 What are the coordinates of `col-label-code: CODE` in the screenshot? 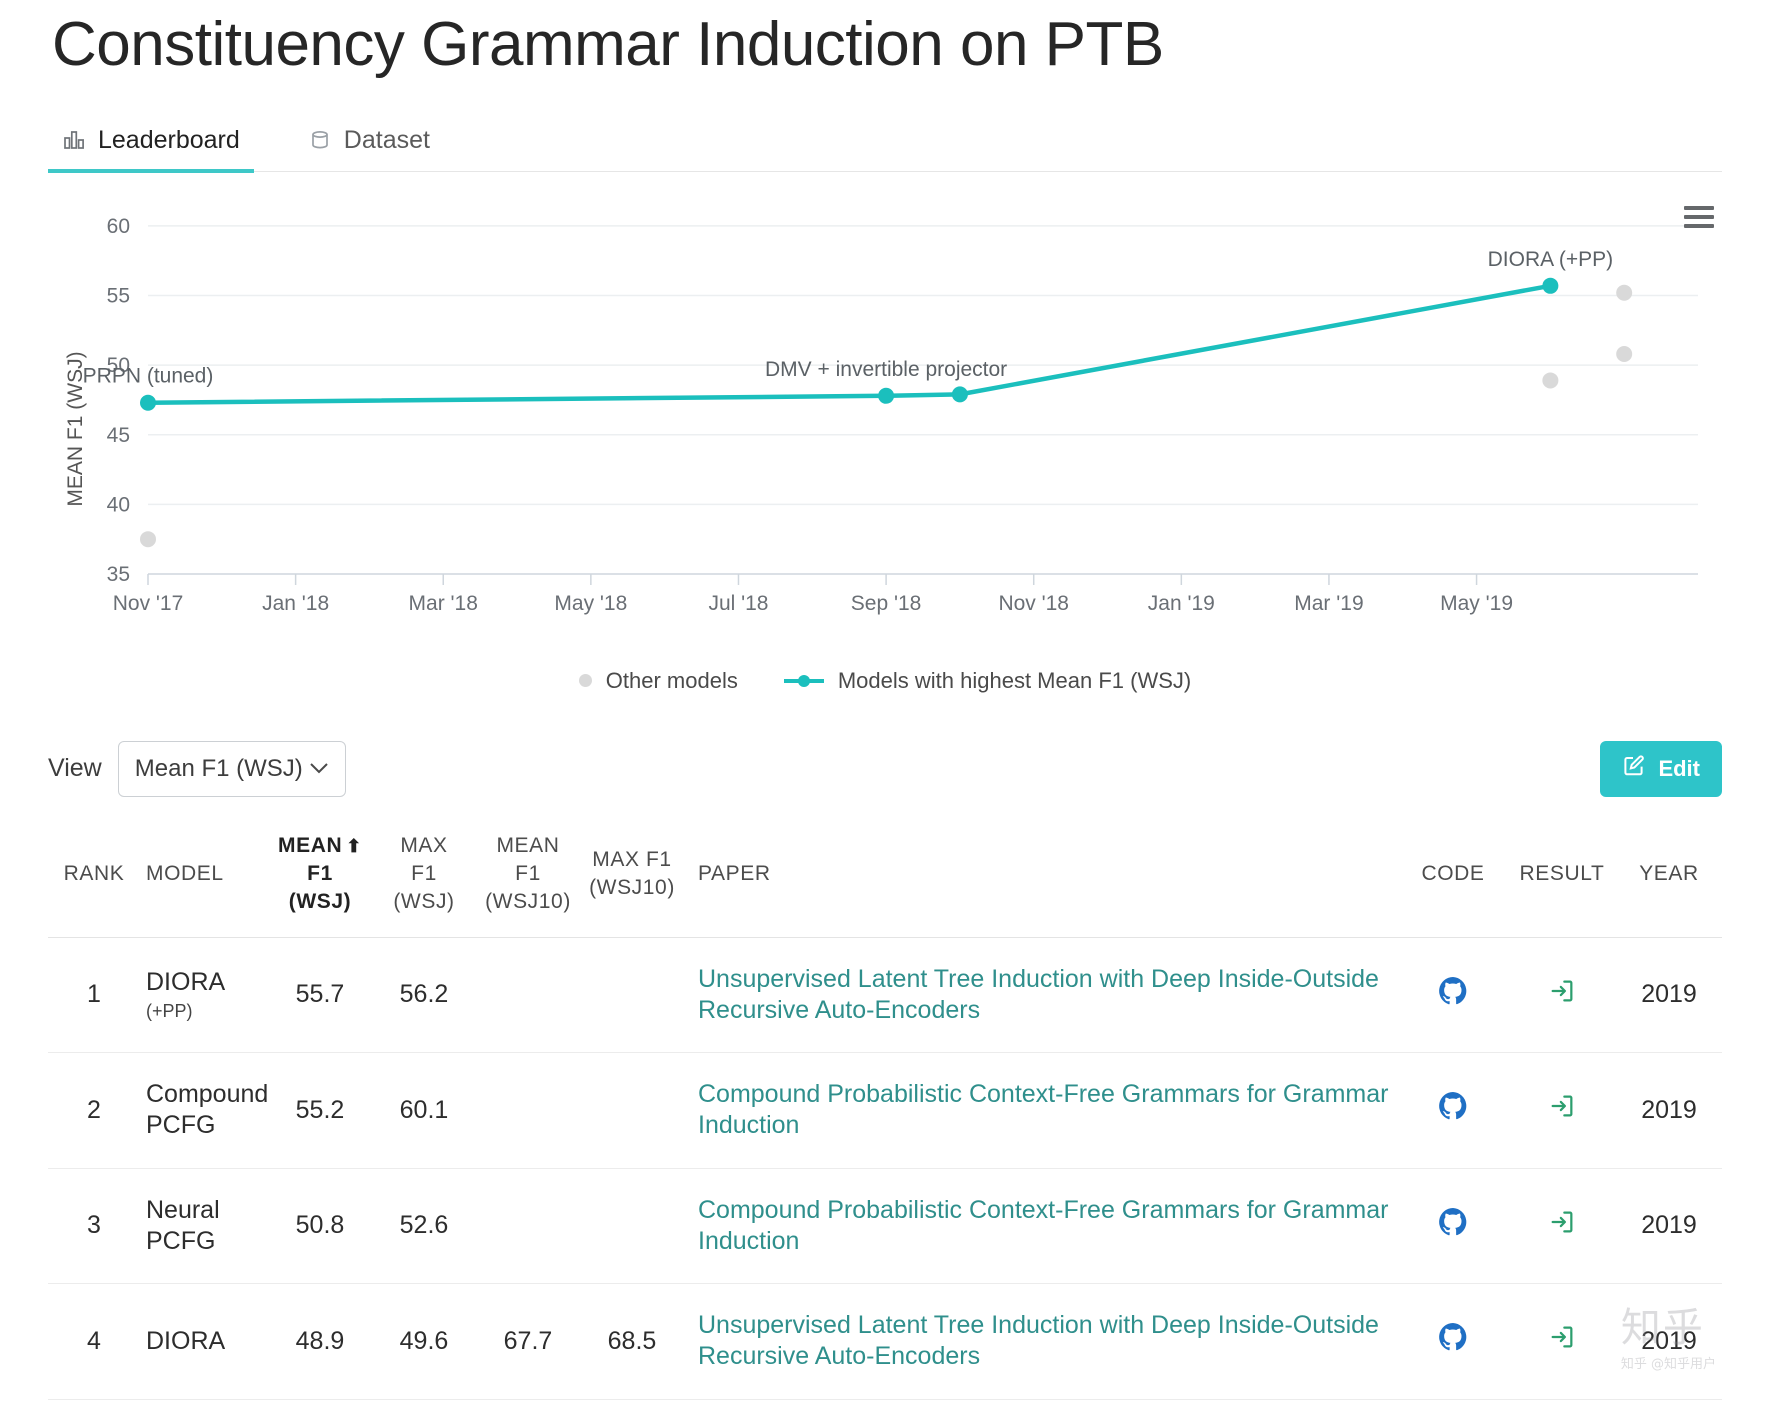 It's located at (1453, 873).